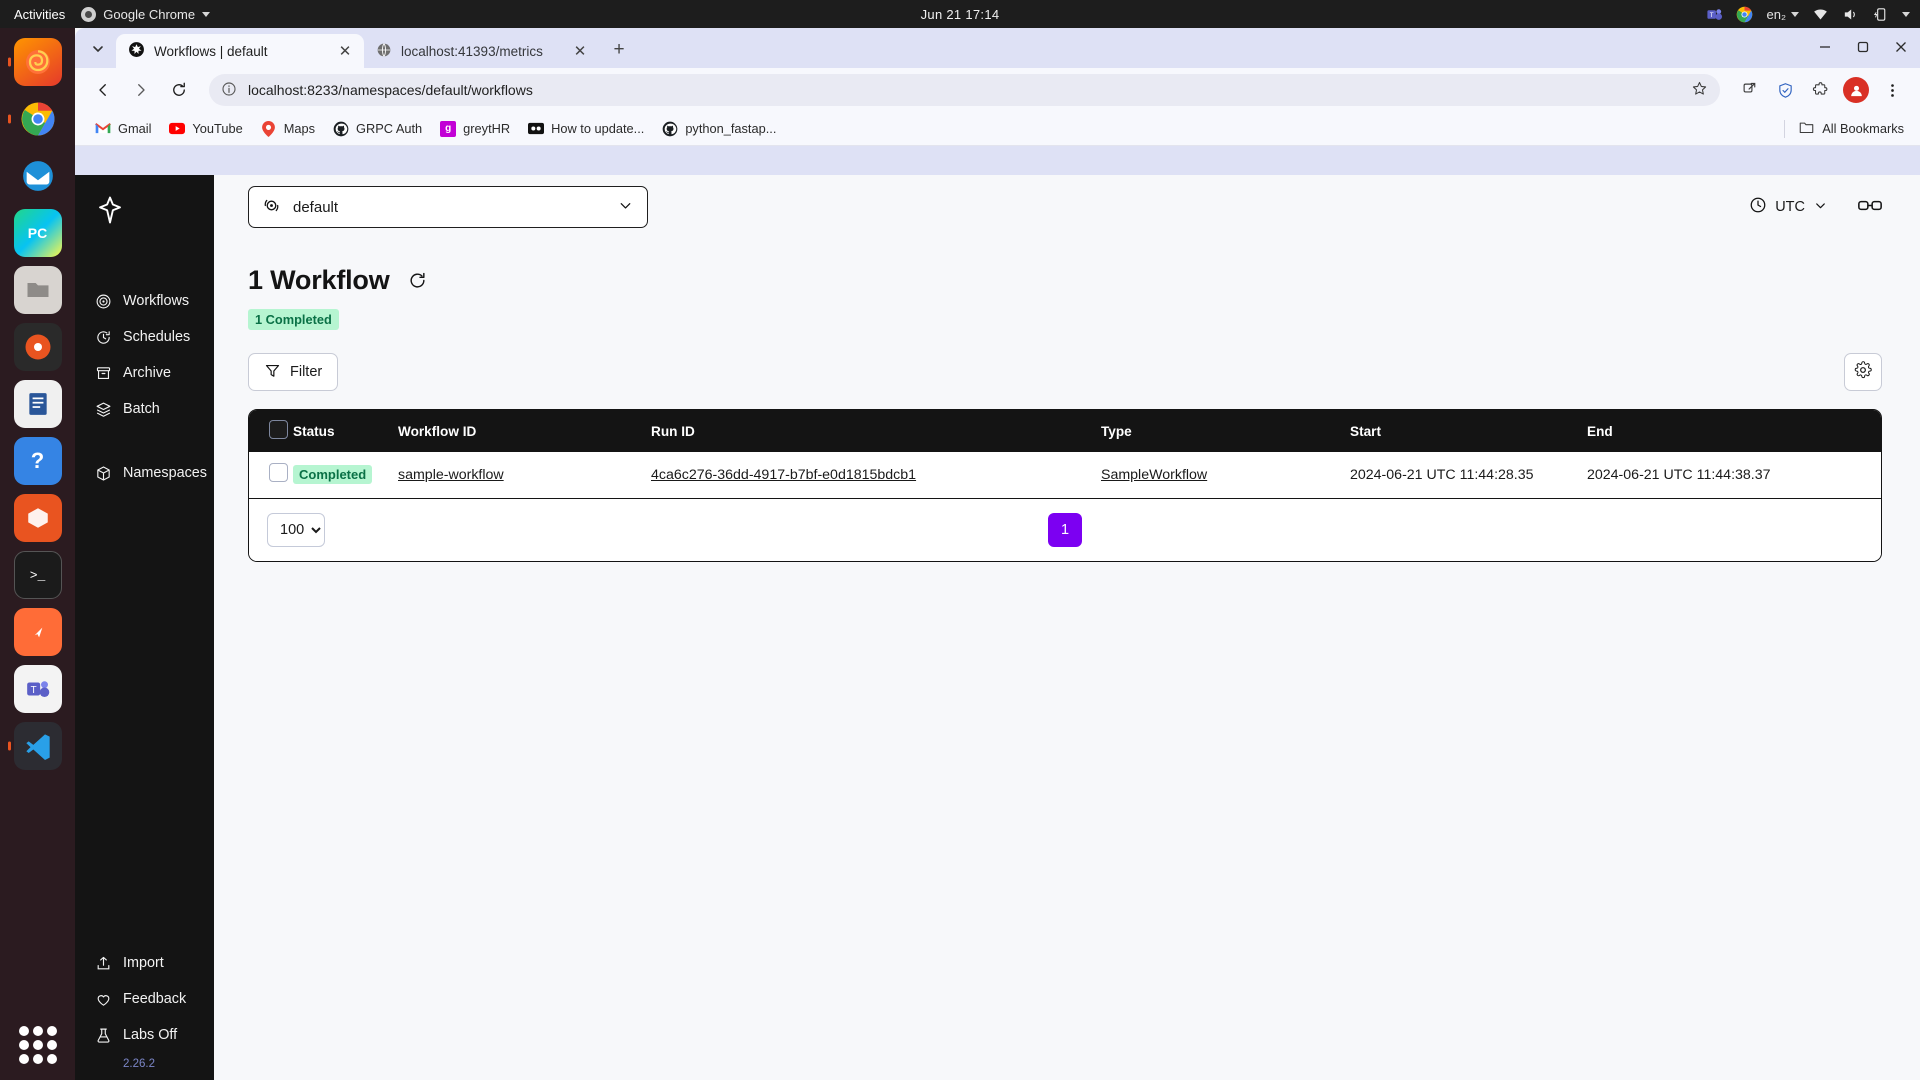 Image resolution: width=1920 pixels, height=1080 pixels. Describe the element at coordinates (179, 90) in the screenshot. I see `reload-icon` at that location.